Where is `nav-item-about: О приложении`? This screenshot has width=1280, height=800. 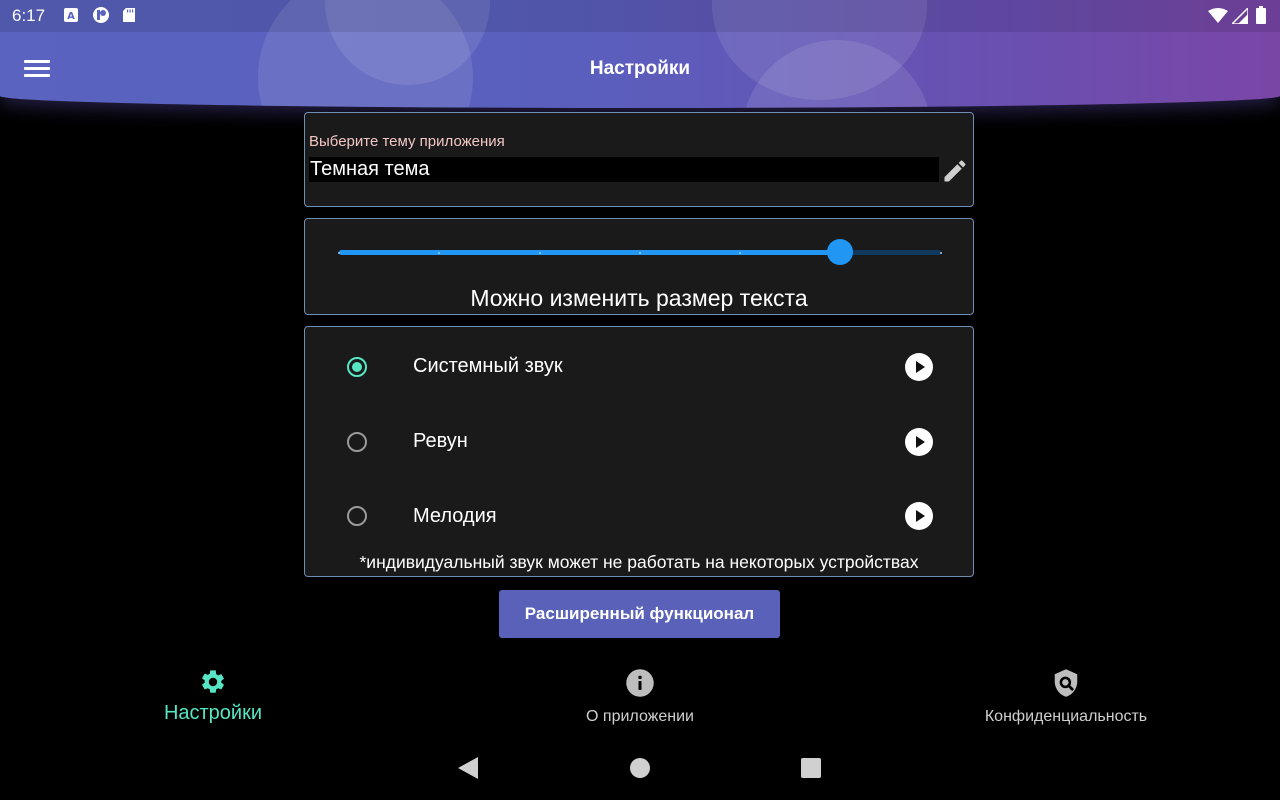 nav-item-about: О приложении is located at coordinates (640, 697).